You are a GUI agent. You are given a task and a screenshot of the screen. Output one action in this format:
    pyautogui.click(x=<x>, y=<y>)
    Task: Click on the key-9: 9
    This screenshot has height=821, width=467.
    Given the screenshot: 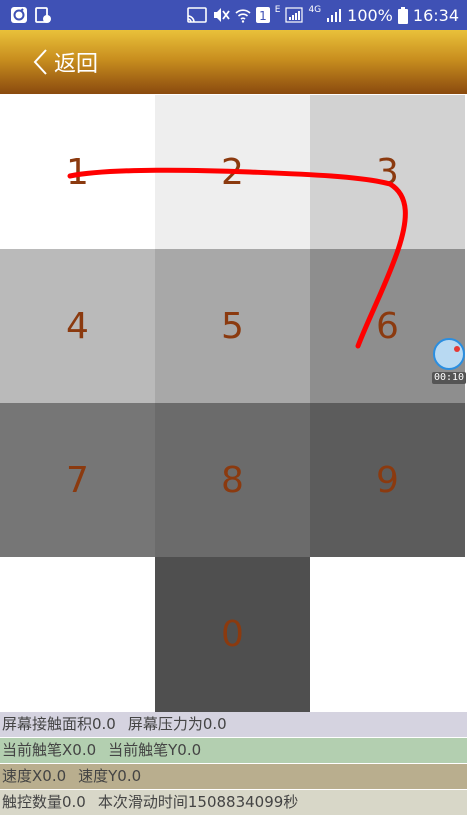 What is the action you would take?
    pyautogui.click(x=387, y=480)
    